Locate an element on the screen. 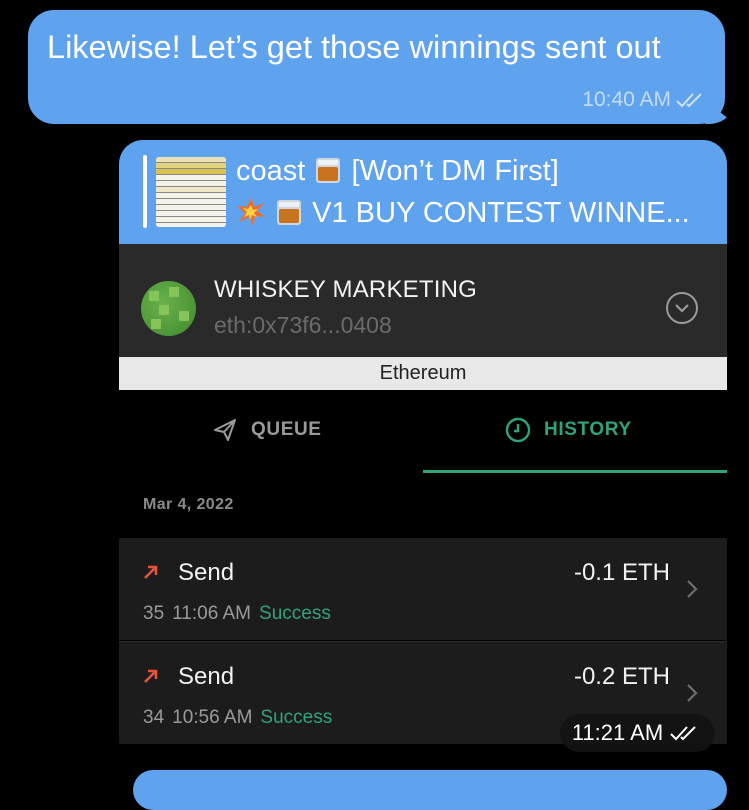  reply-thumbnail is located at coordinates (191, 192).